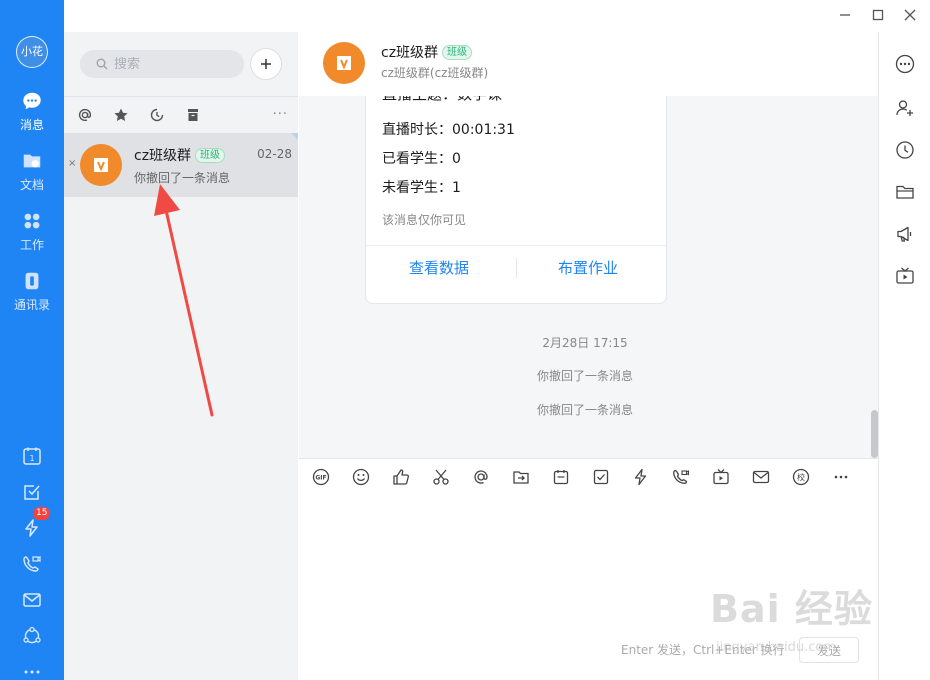 The height and width of the screenshot is (680, 930). What do you see at coordinates (905, 64) in the screenshot?
I see `chat-more-button` at bounding box center [905, 64].